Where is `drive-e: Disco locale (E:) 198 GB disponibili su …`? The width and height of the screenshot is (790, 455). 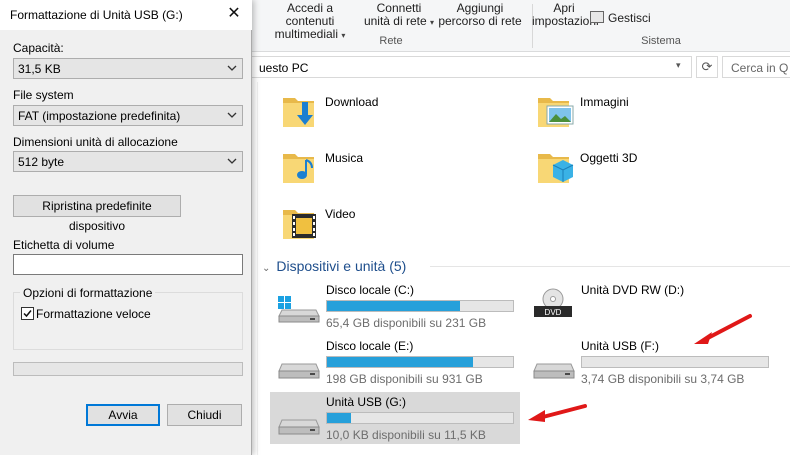 drive-e: Disco locale (E:) 198 GB disponibili su … is located at coordinates (395, 362).